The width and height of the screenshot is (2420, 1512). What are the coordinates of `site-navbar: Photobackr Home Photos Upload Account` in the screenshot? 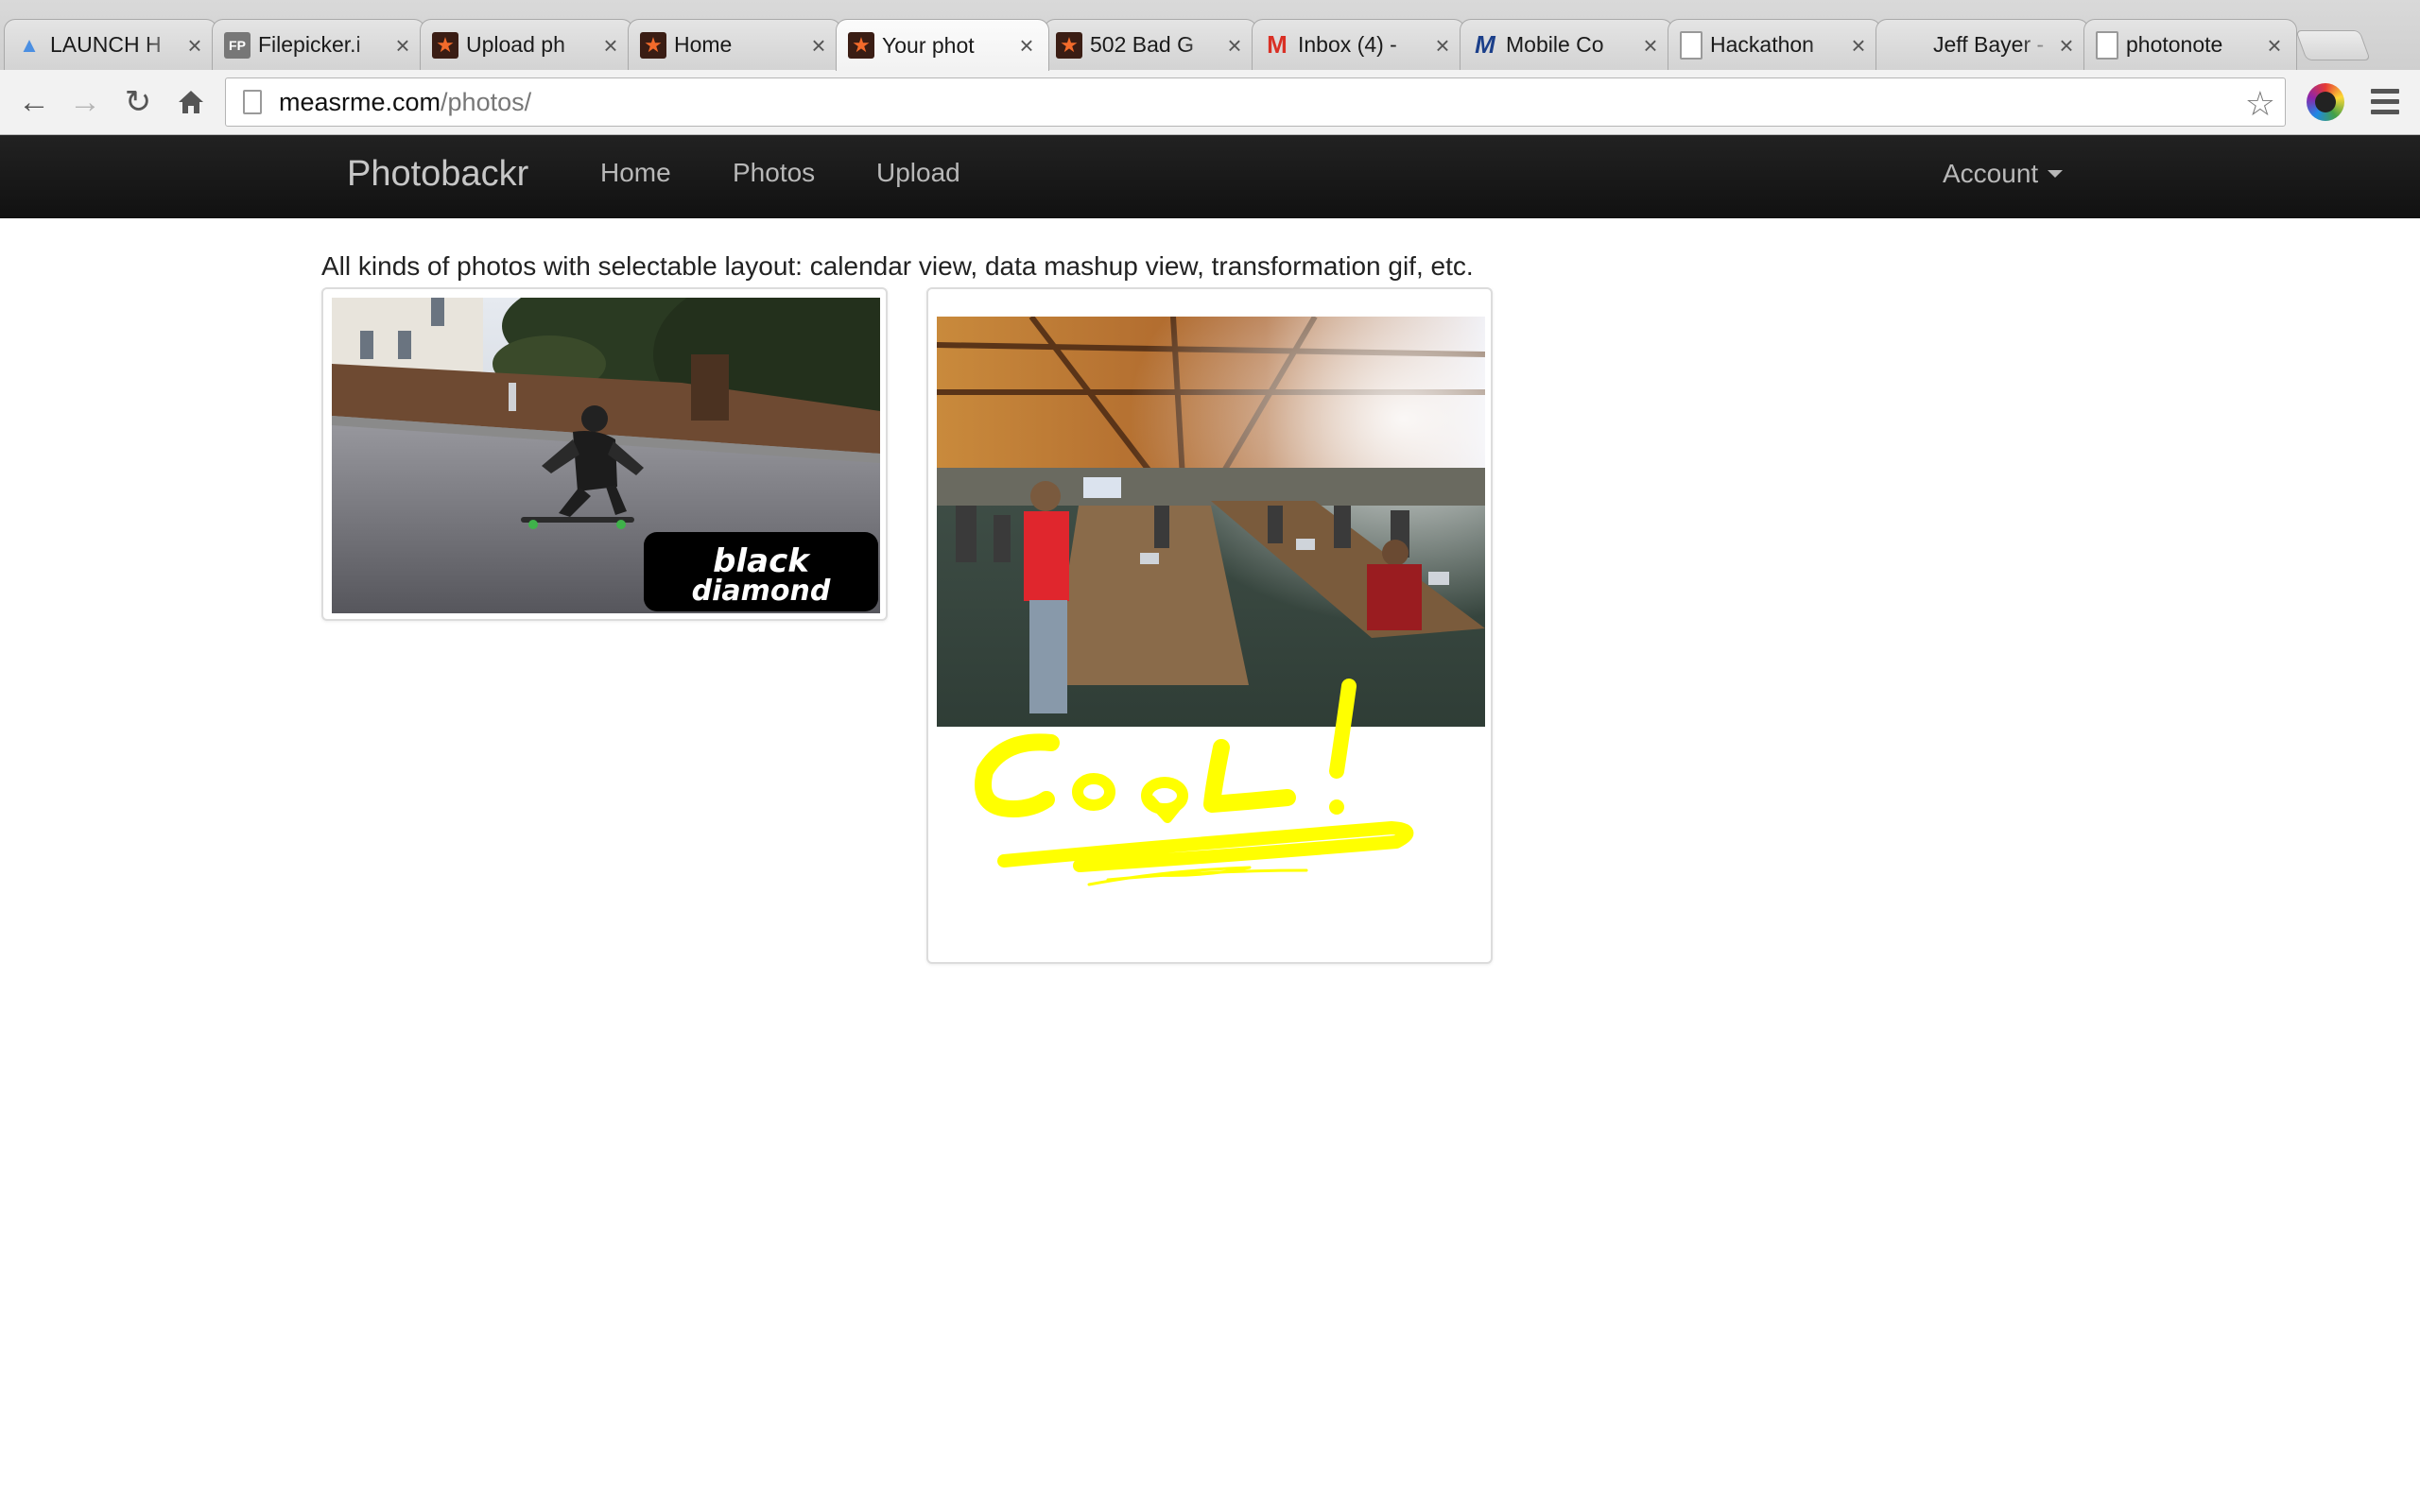 It's located at (1210, 176).